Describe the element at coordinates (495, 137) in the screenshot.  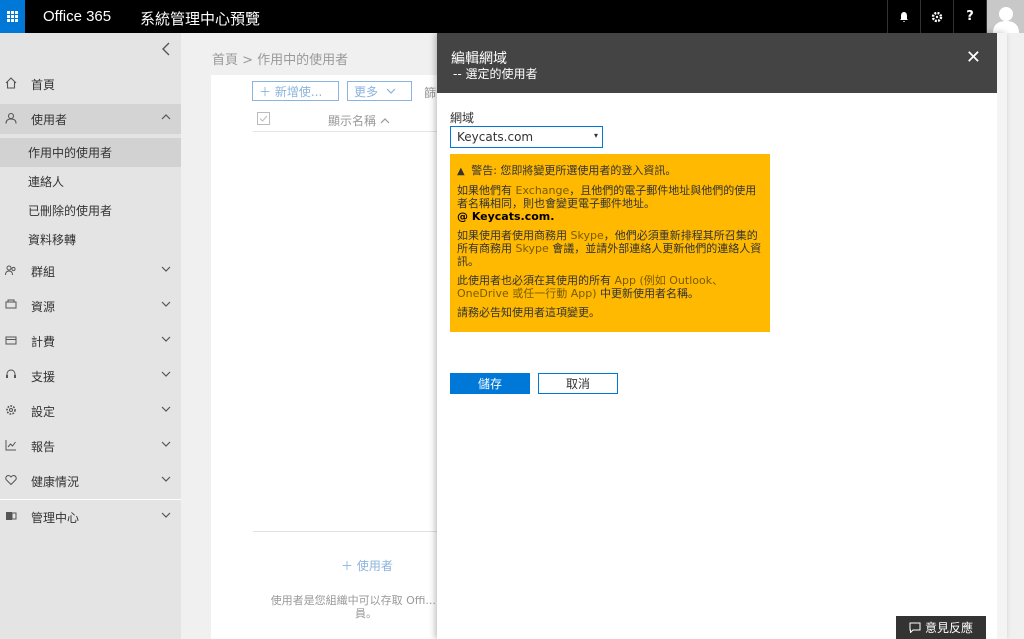
I see `domain-select-value: Keycats.com` at that location.